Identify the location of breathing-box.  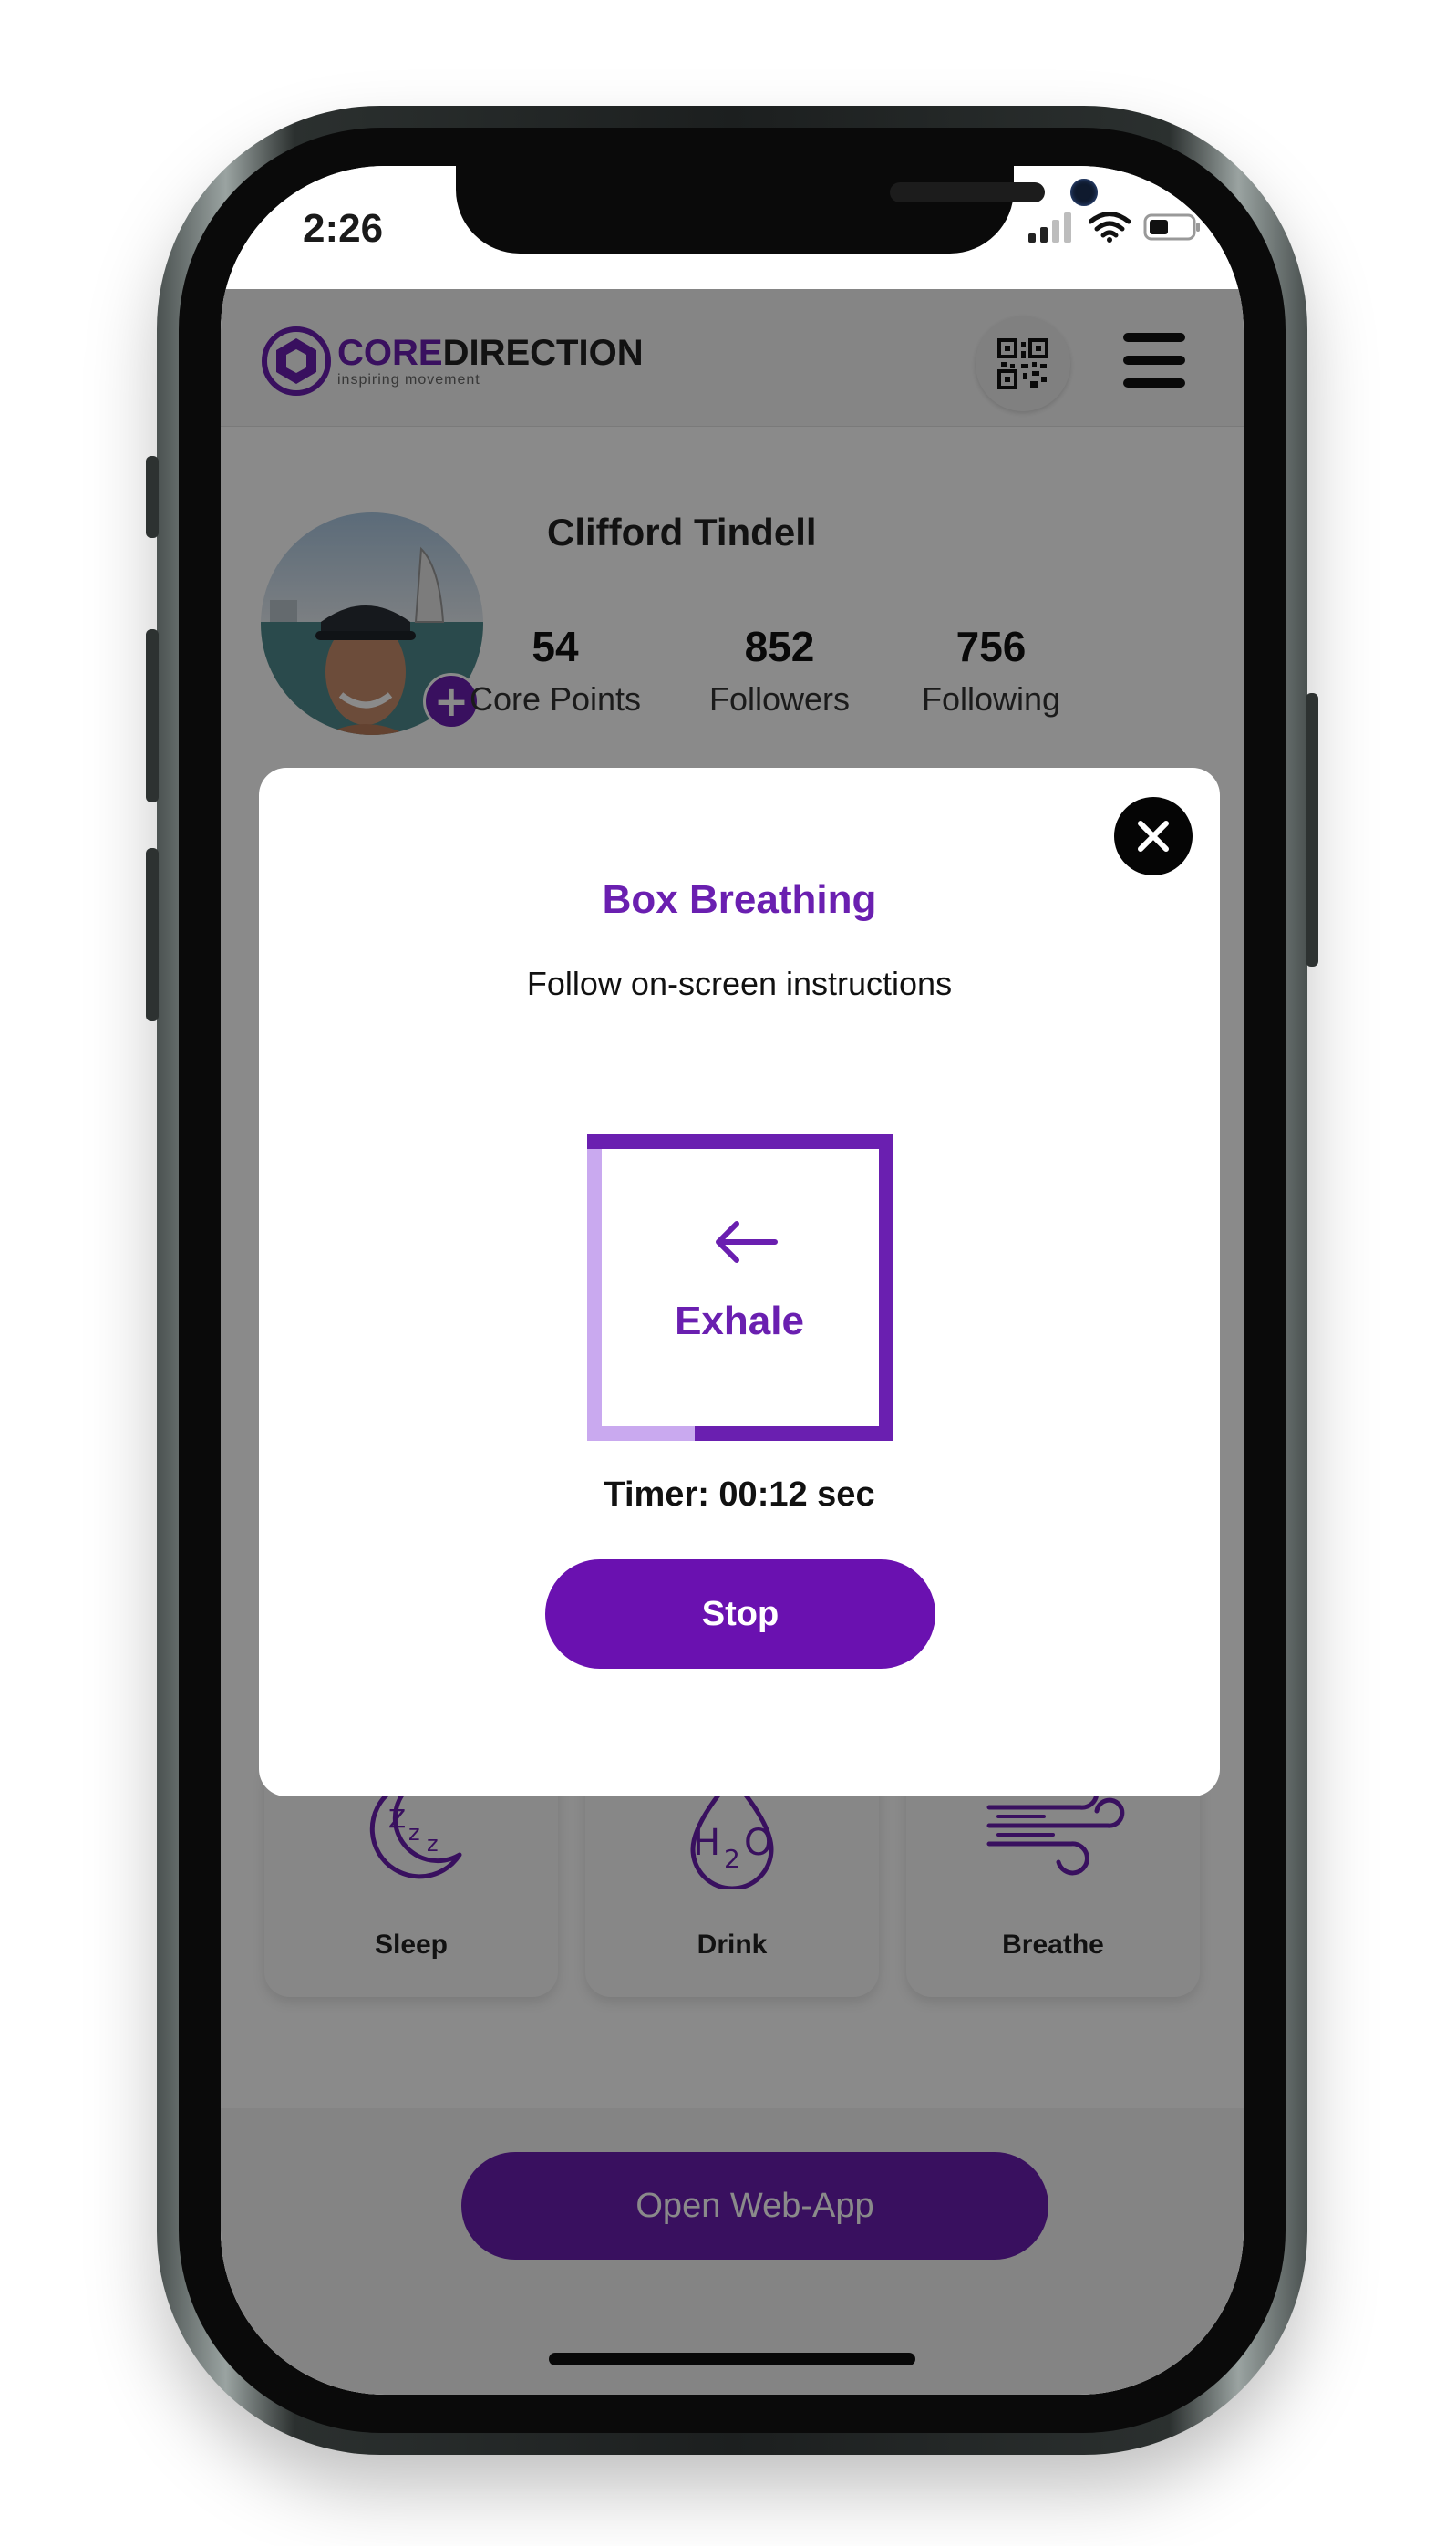
(740, 1287).